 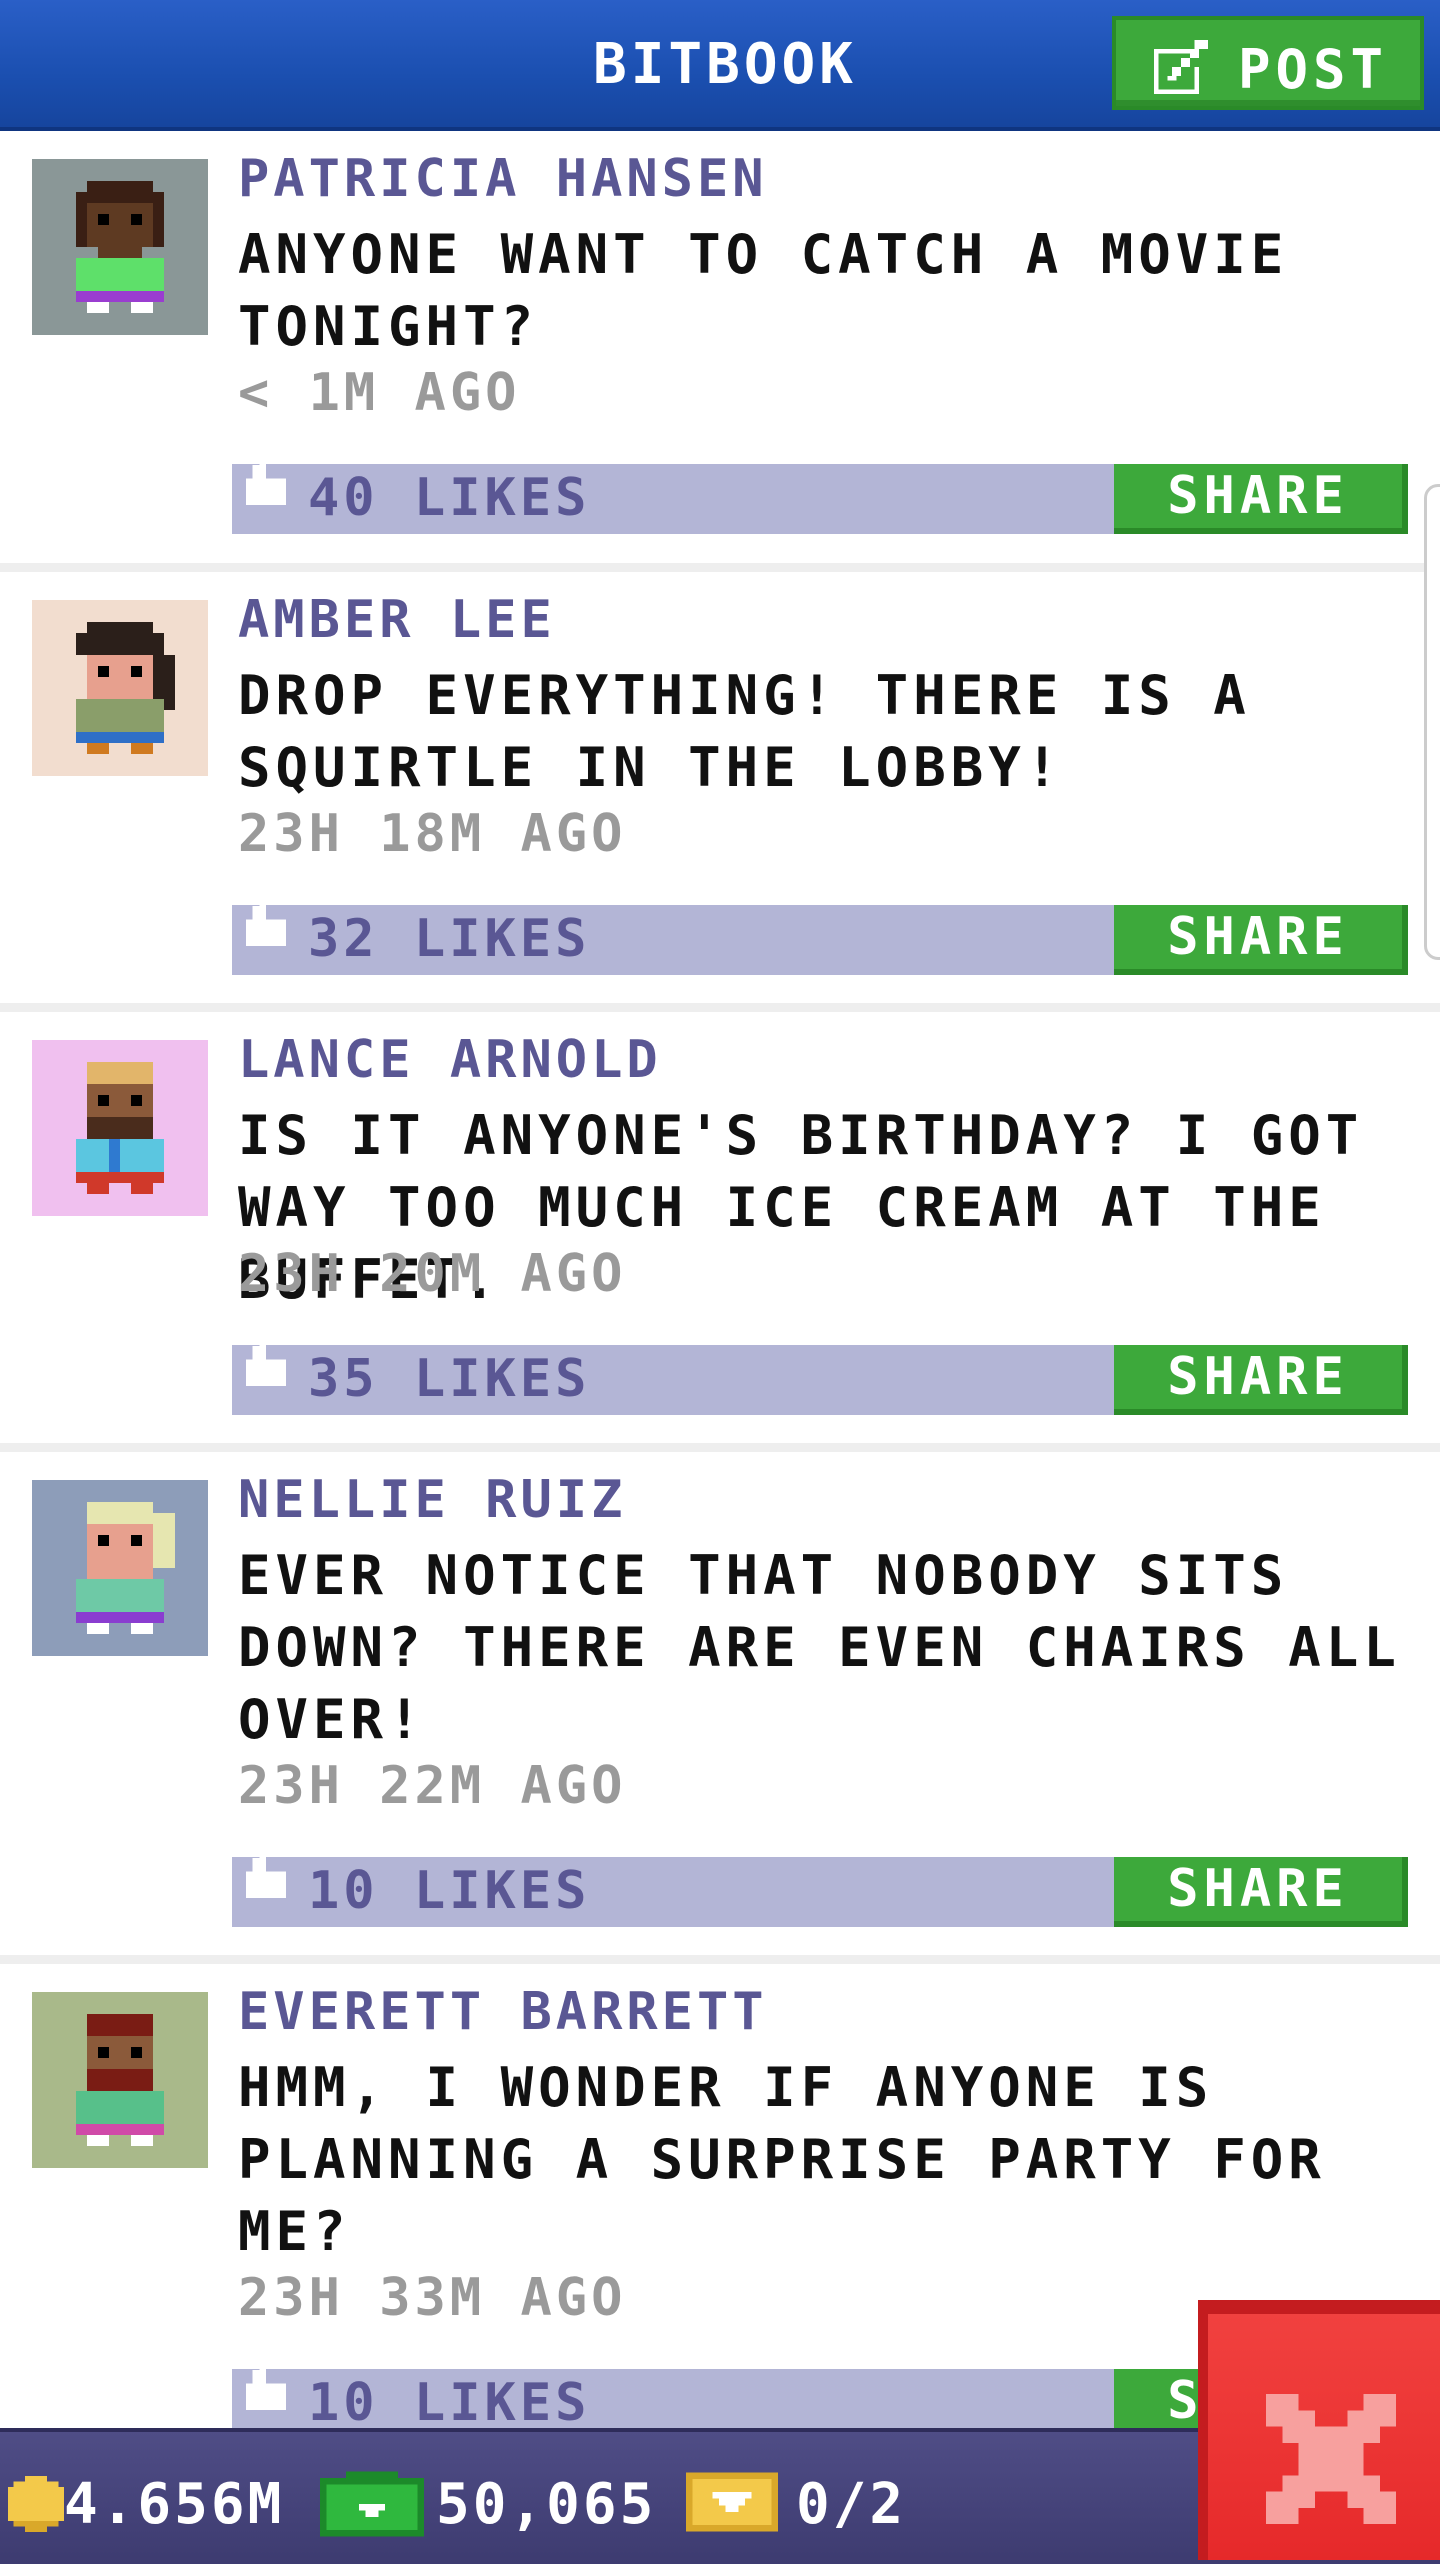 I want to click on scroll-indicator, so click(x=1432, y=722).